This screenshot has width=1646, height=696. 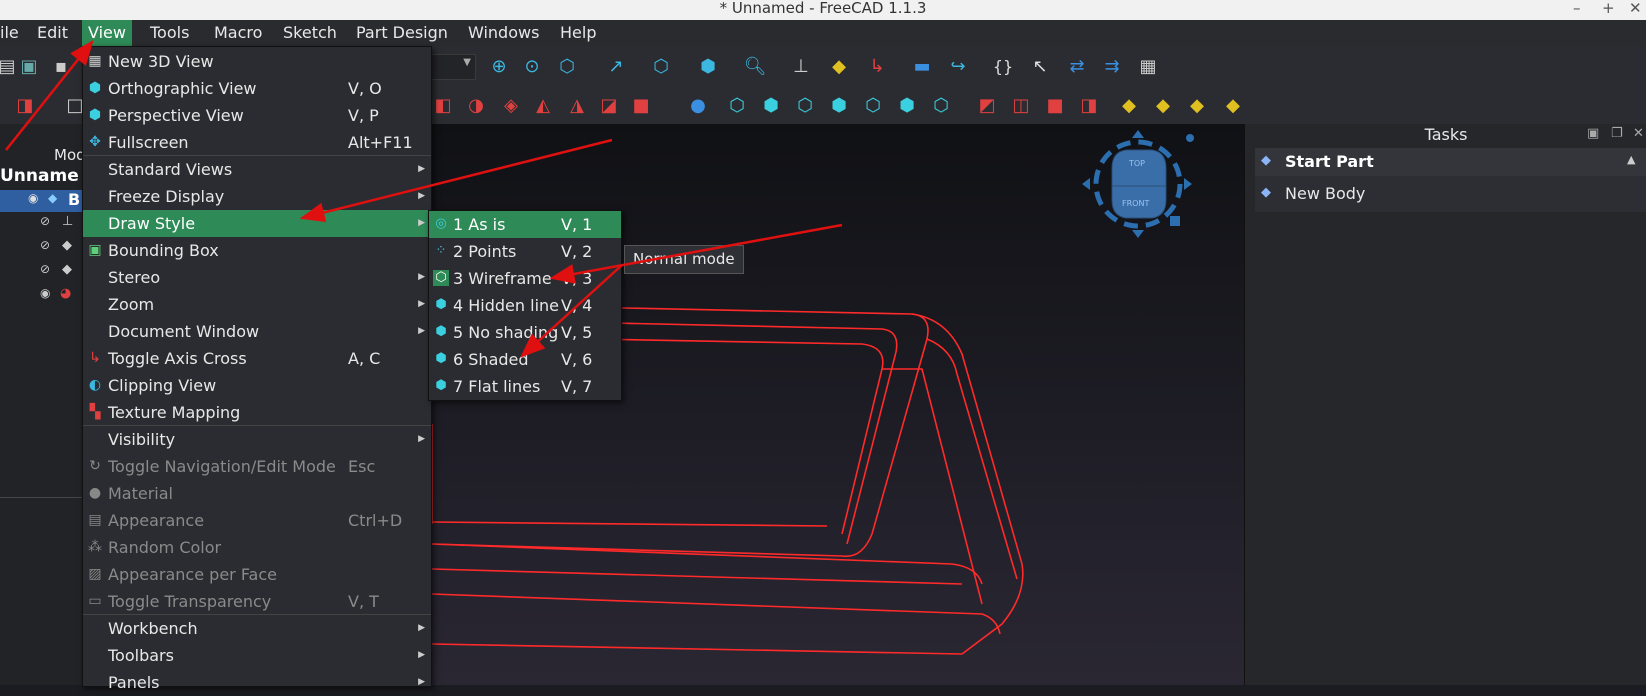 I want to click on helix-icon: ◮, so click(x=577, y=105).